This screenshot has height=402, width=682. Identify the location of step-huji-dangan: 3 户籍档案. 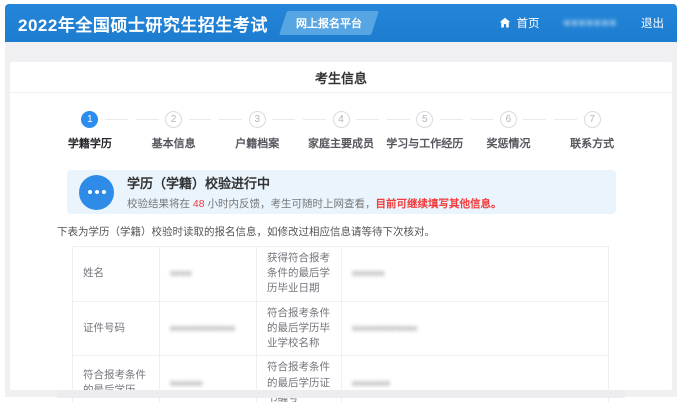
(257, 131).